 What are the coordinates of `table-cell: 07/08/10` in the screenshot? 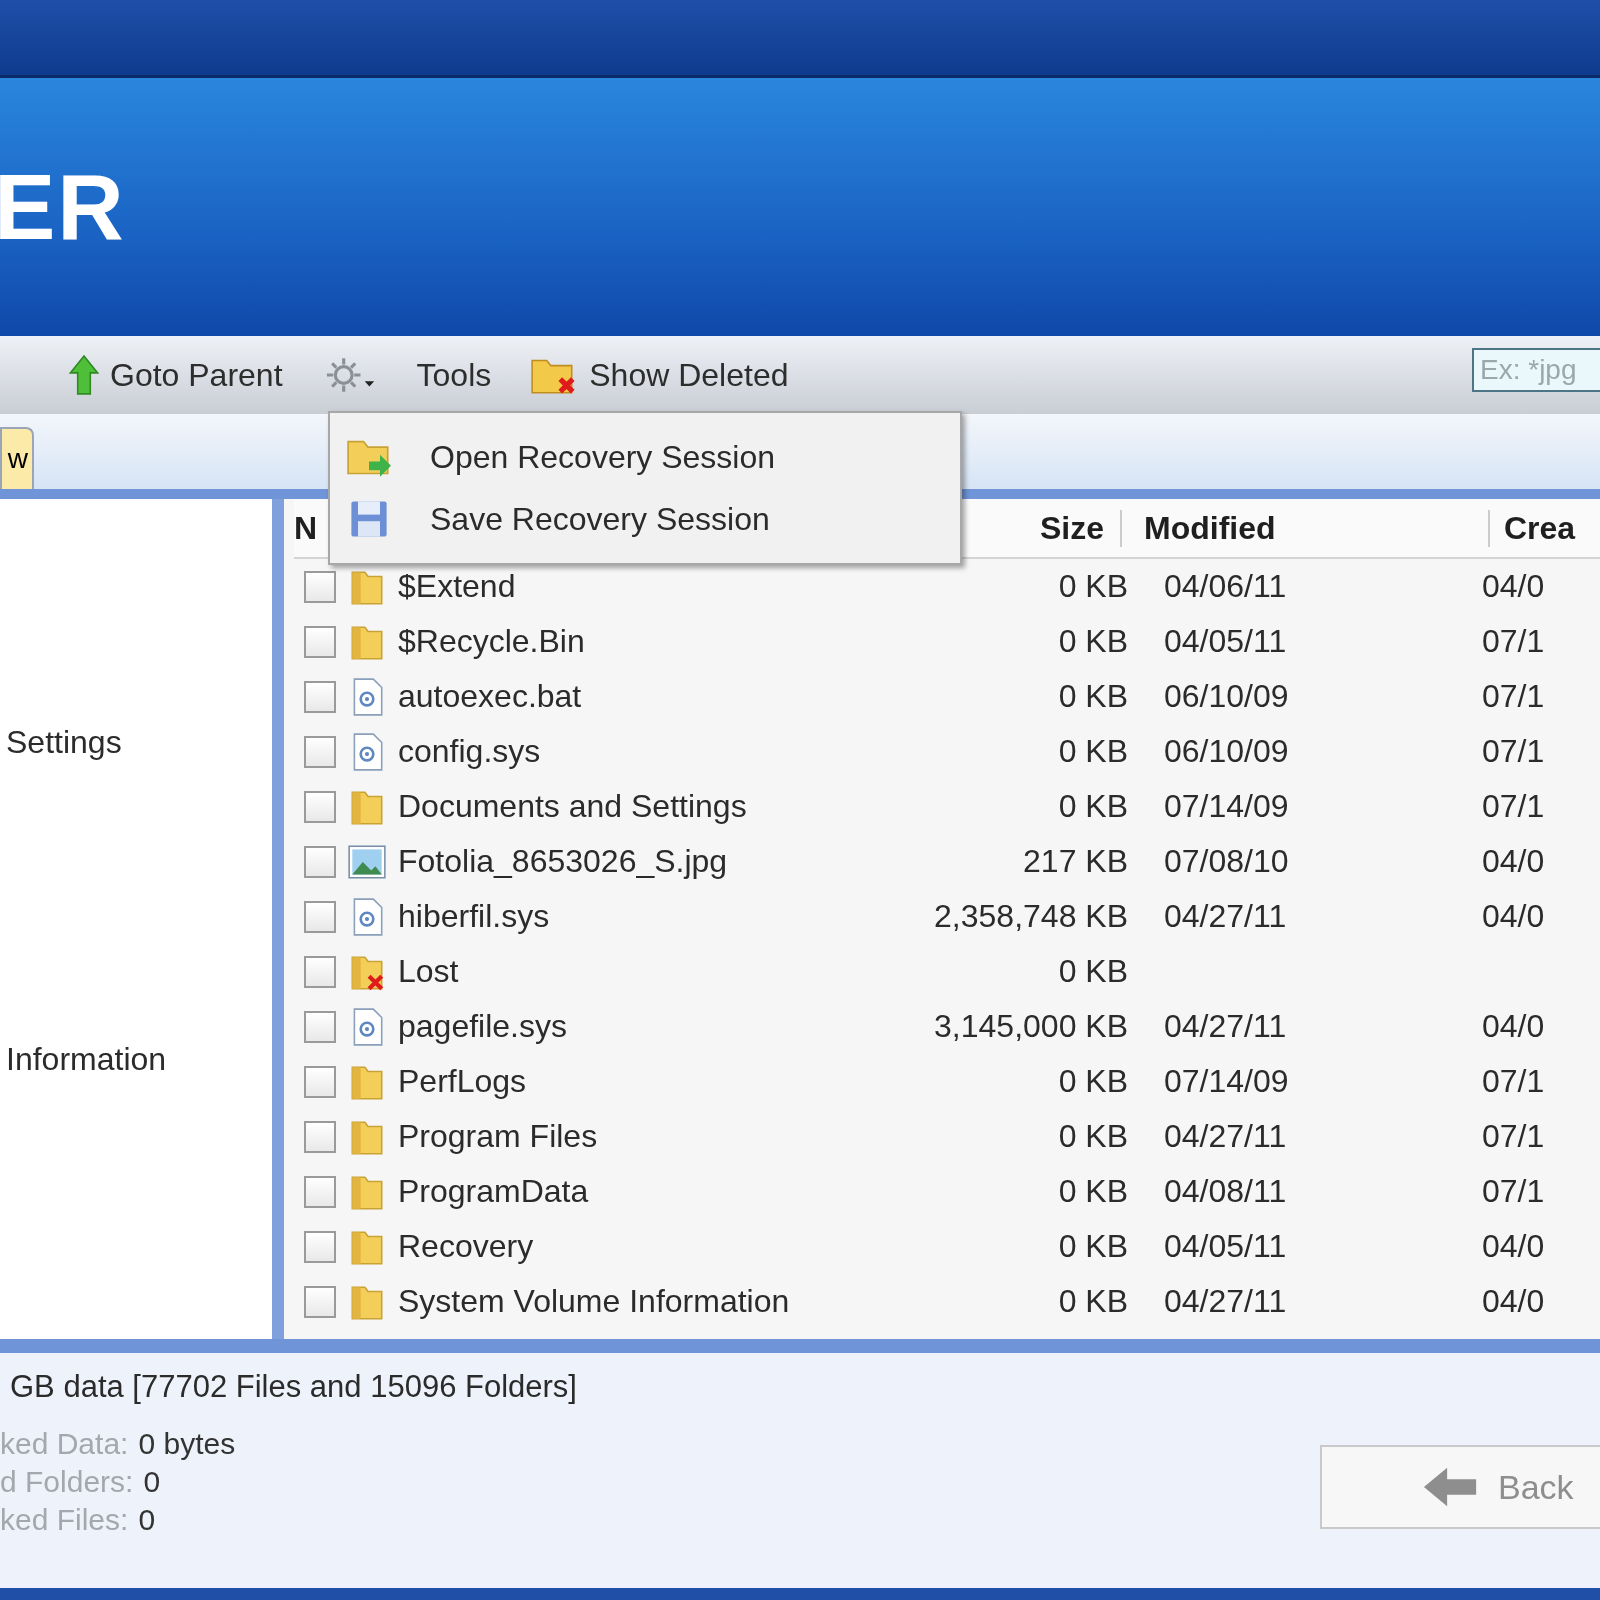 It's located at (1226, 861).